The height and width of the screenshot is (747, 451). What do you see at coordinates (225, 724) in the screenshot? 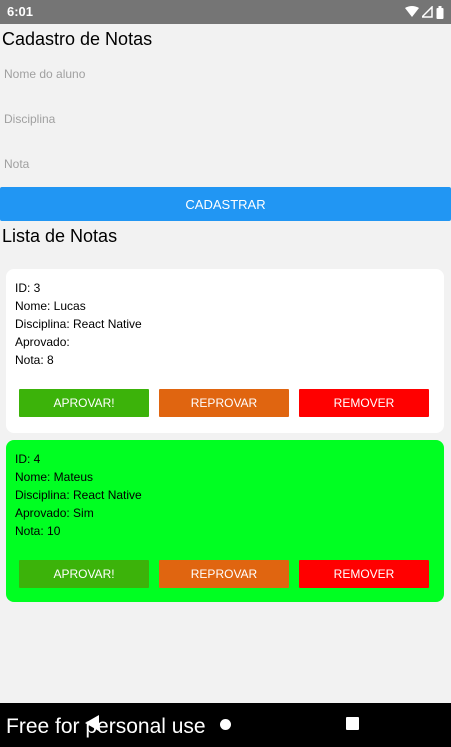
I see `home-icon` at bounding box center [225, 724].